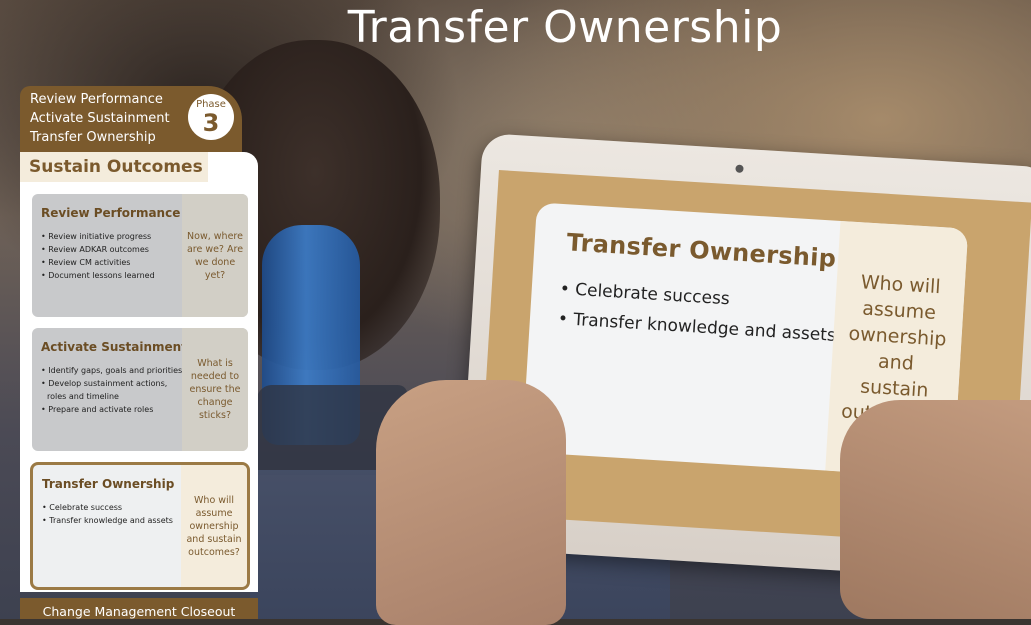 This screenshot has width=1031, height=625. What do you see at coordinates (112, 262) in the screenshot?
I see `card-bullet: Review CM activities` at bounding box center [112, 262].